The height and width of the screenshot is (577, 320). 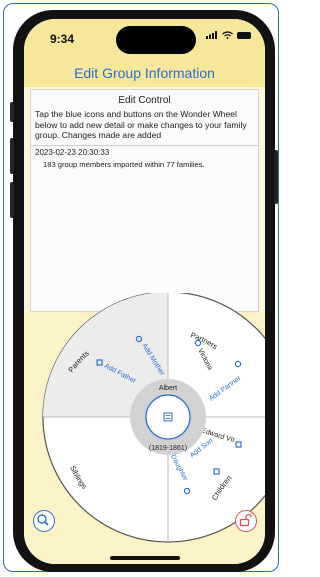 What do you see at coordinates (244, 35) in the screenshot?
I see `battery-icon` at bounding box center [244, 35].